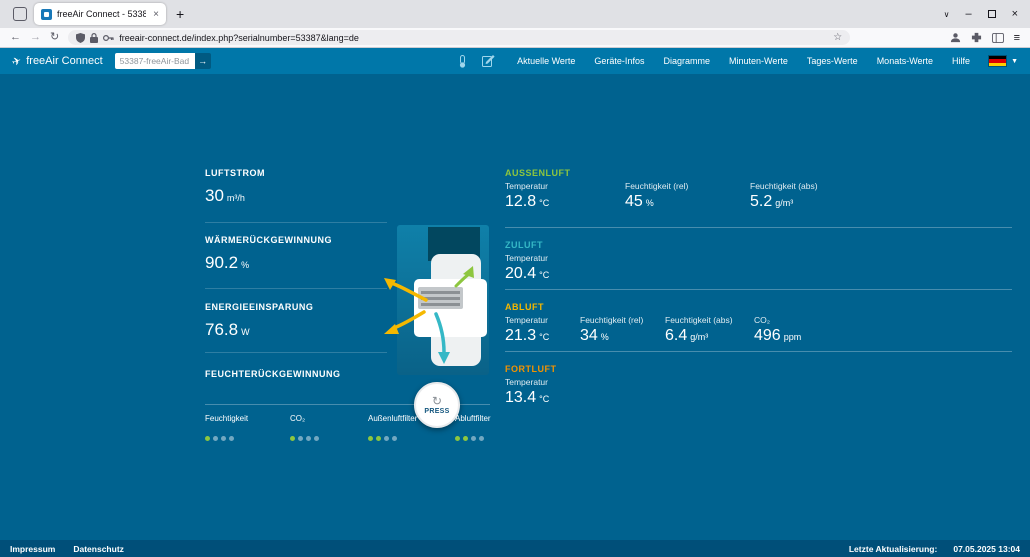 The height and width of the screenshot is (557, 1030). I want to click on metric-value: 76.8, so click(222, 329).